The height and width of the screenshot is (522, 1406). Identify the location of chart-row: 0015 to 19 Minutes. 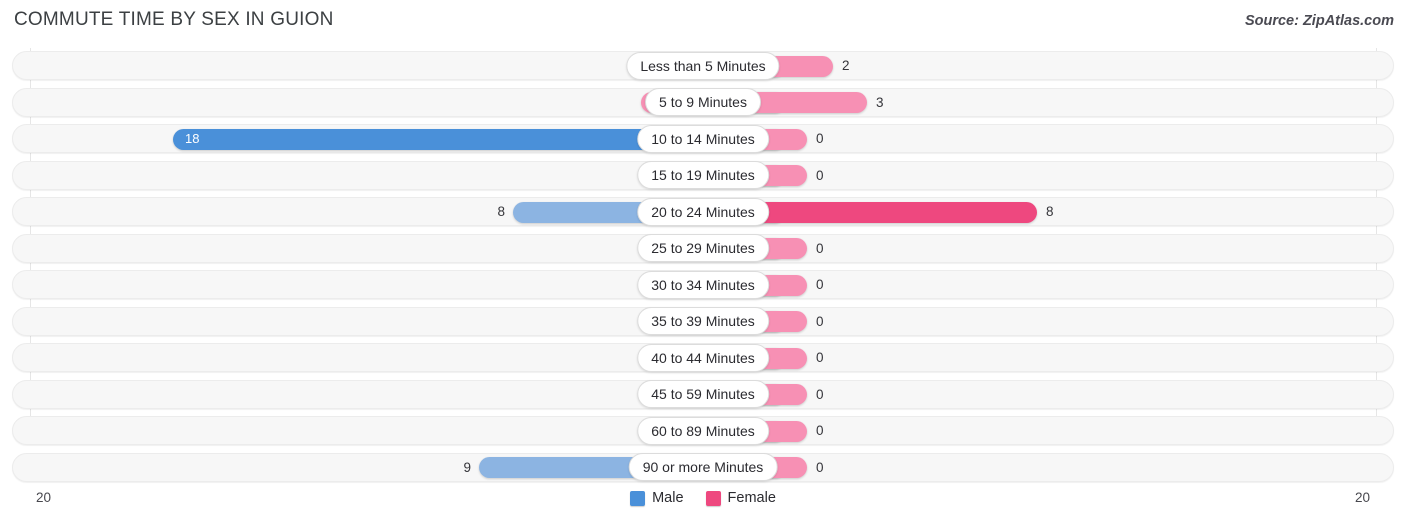
(703, 176).